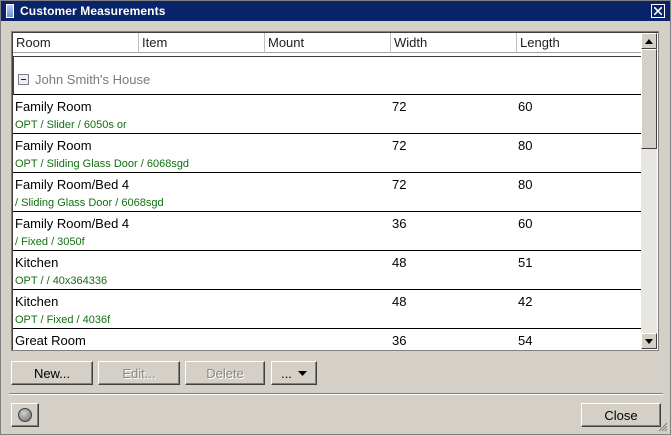  Describe the element at coordinates (649, 191) in the screenshot. I see `vertical-scrollbar` at that location.